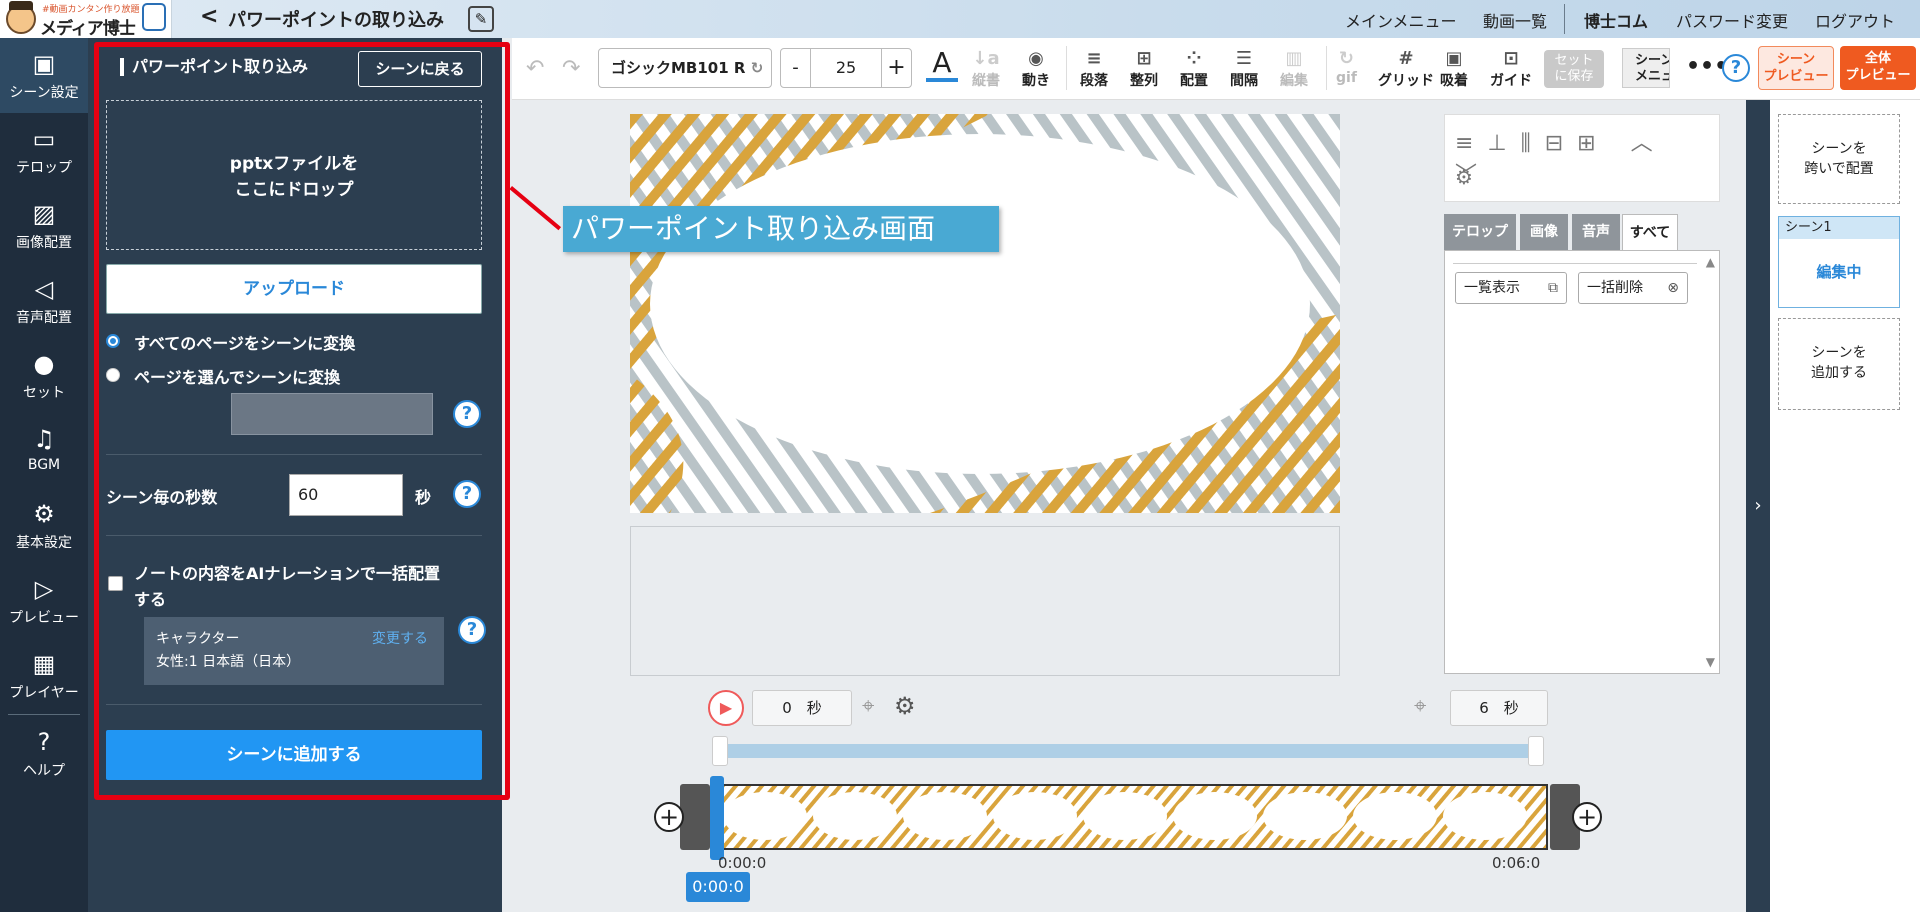 This screenshot has height=912, width=1920. What do you see at coordinates (44, 600) in the screenshot?
I see `sidebar-item-preview: ▷ プレビュー` at bounding box center [44, 600].